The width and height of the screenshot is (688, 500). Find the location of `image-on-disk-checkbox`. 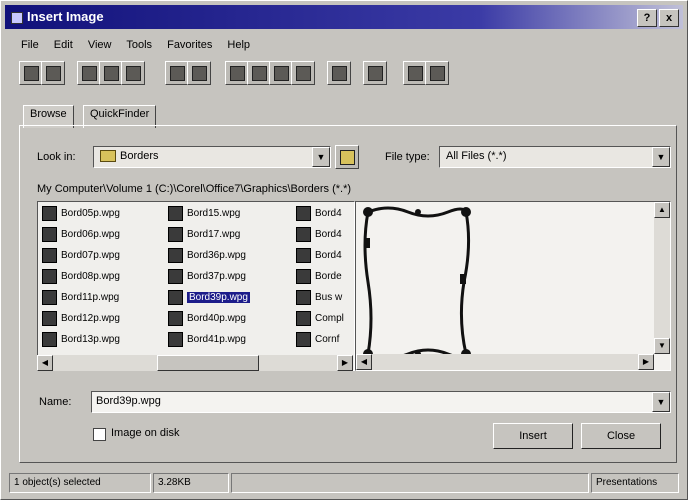

image-on-disk-checkbox is located at coordinates (99, 434).